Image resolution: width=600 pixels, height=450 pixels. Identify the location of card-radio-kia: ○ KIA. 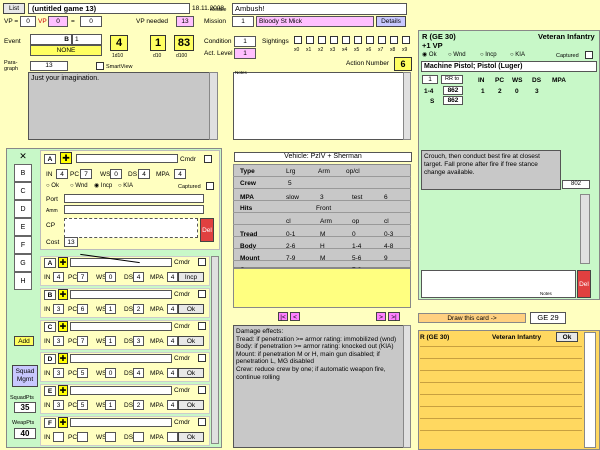
(517, 55).